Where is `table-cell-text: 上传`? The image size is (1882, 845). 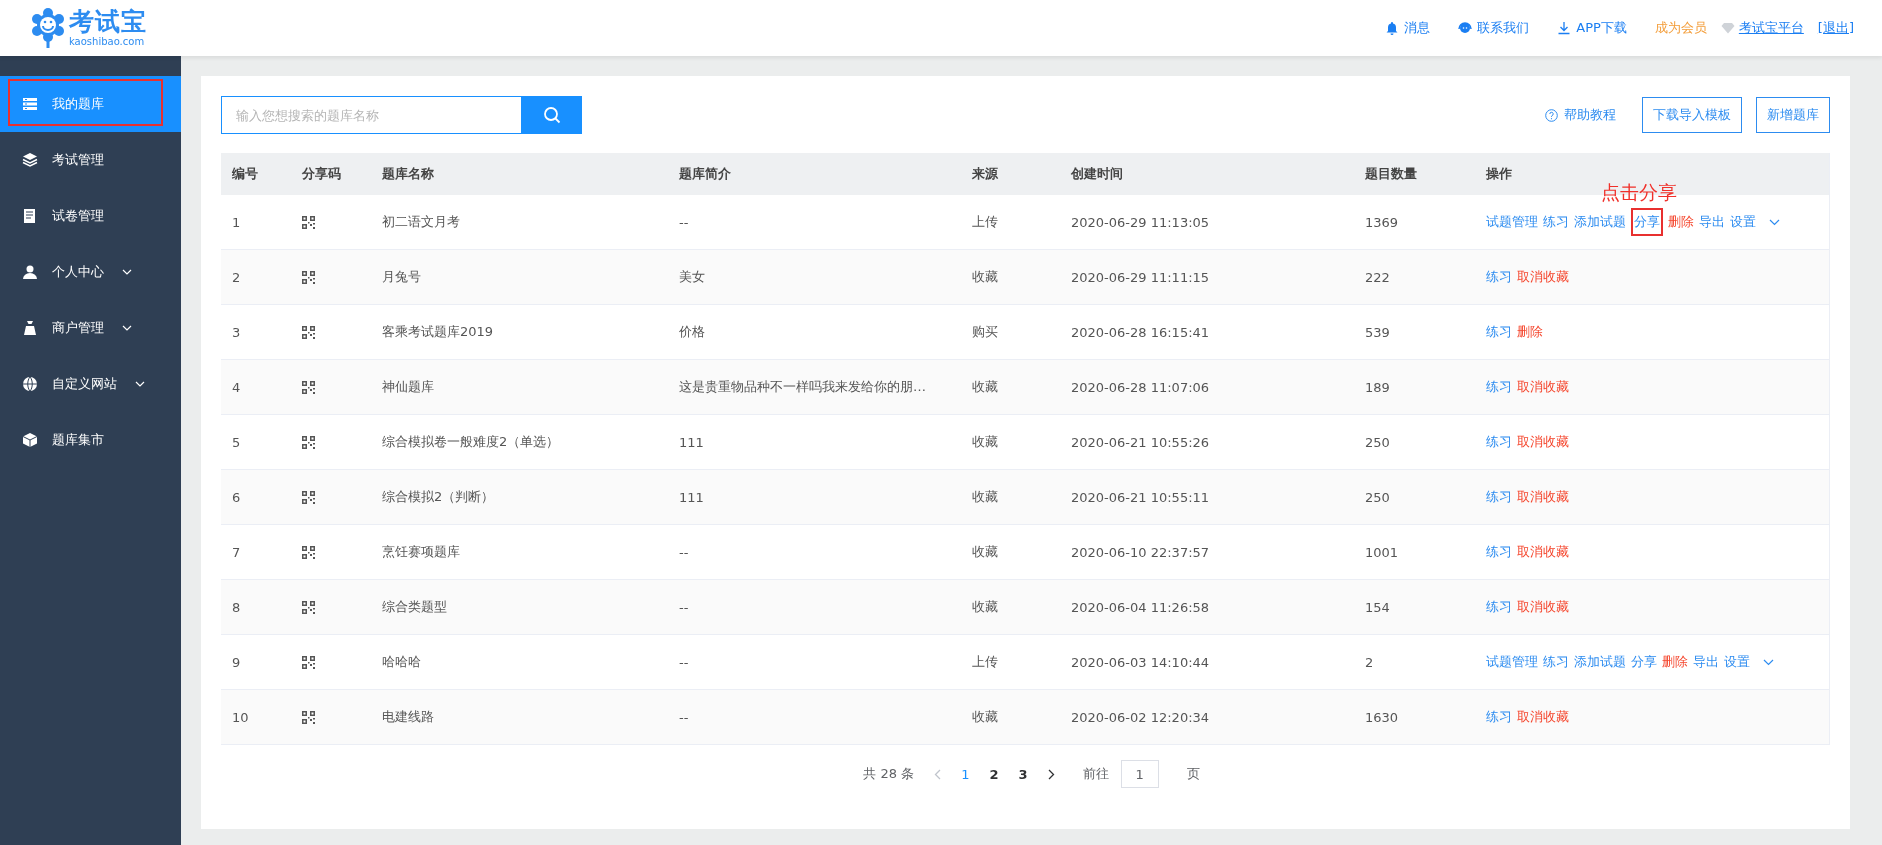
table-cell-text: 上传 is located at coordinates (985, 222).